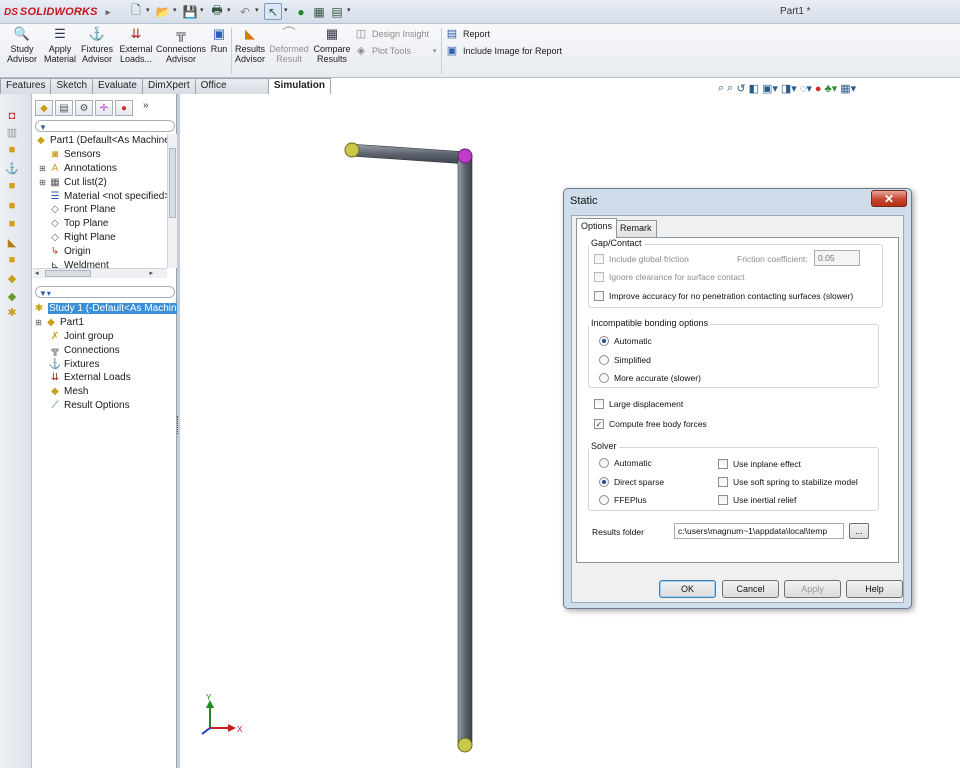  I want to click on solidworks-resources-icon: ◘, so click(12, 116).